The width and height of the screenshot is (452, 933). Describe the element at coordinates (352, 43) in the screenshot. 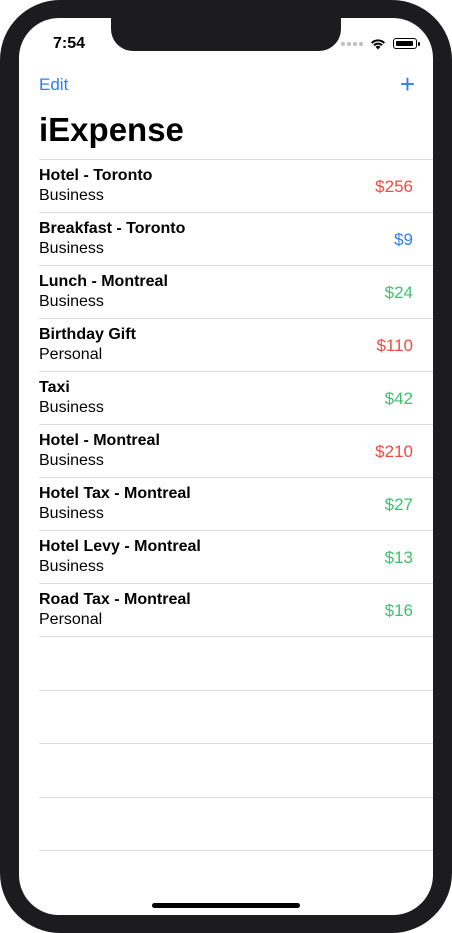

I see `cellular-signal-icon` at that location.